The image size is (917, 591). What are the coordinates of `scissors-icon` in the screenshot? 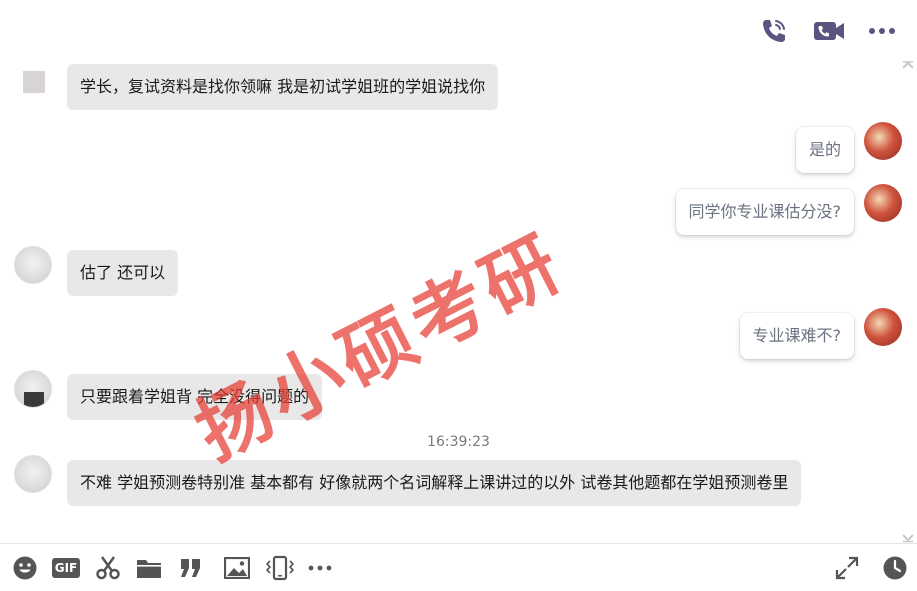 It's located at (108, 568).